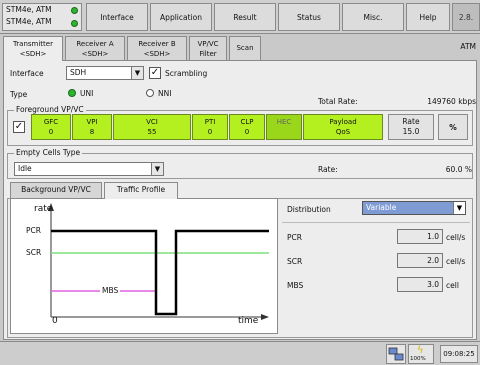 The image size is (480, 365). Describe the element at coordinates (418, 359) in the screenshot. I see `battery-level: 100%` at that location.